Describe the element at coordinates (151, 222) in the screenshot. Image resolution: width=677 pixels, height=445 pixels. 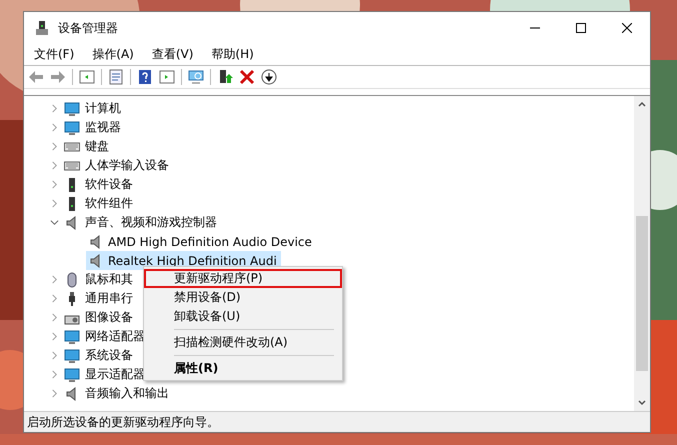
I see `tree-item: 声音、视频和游戏控制器` at that location.